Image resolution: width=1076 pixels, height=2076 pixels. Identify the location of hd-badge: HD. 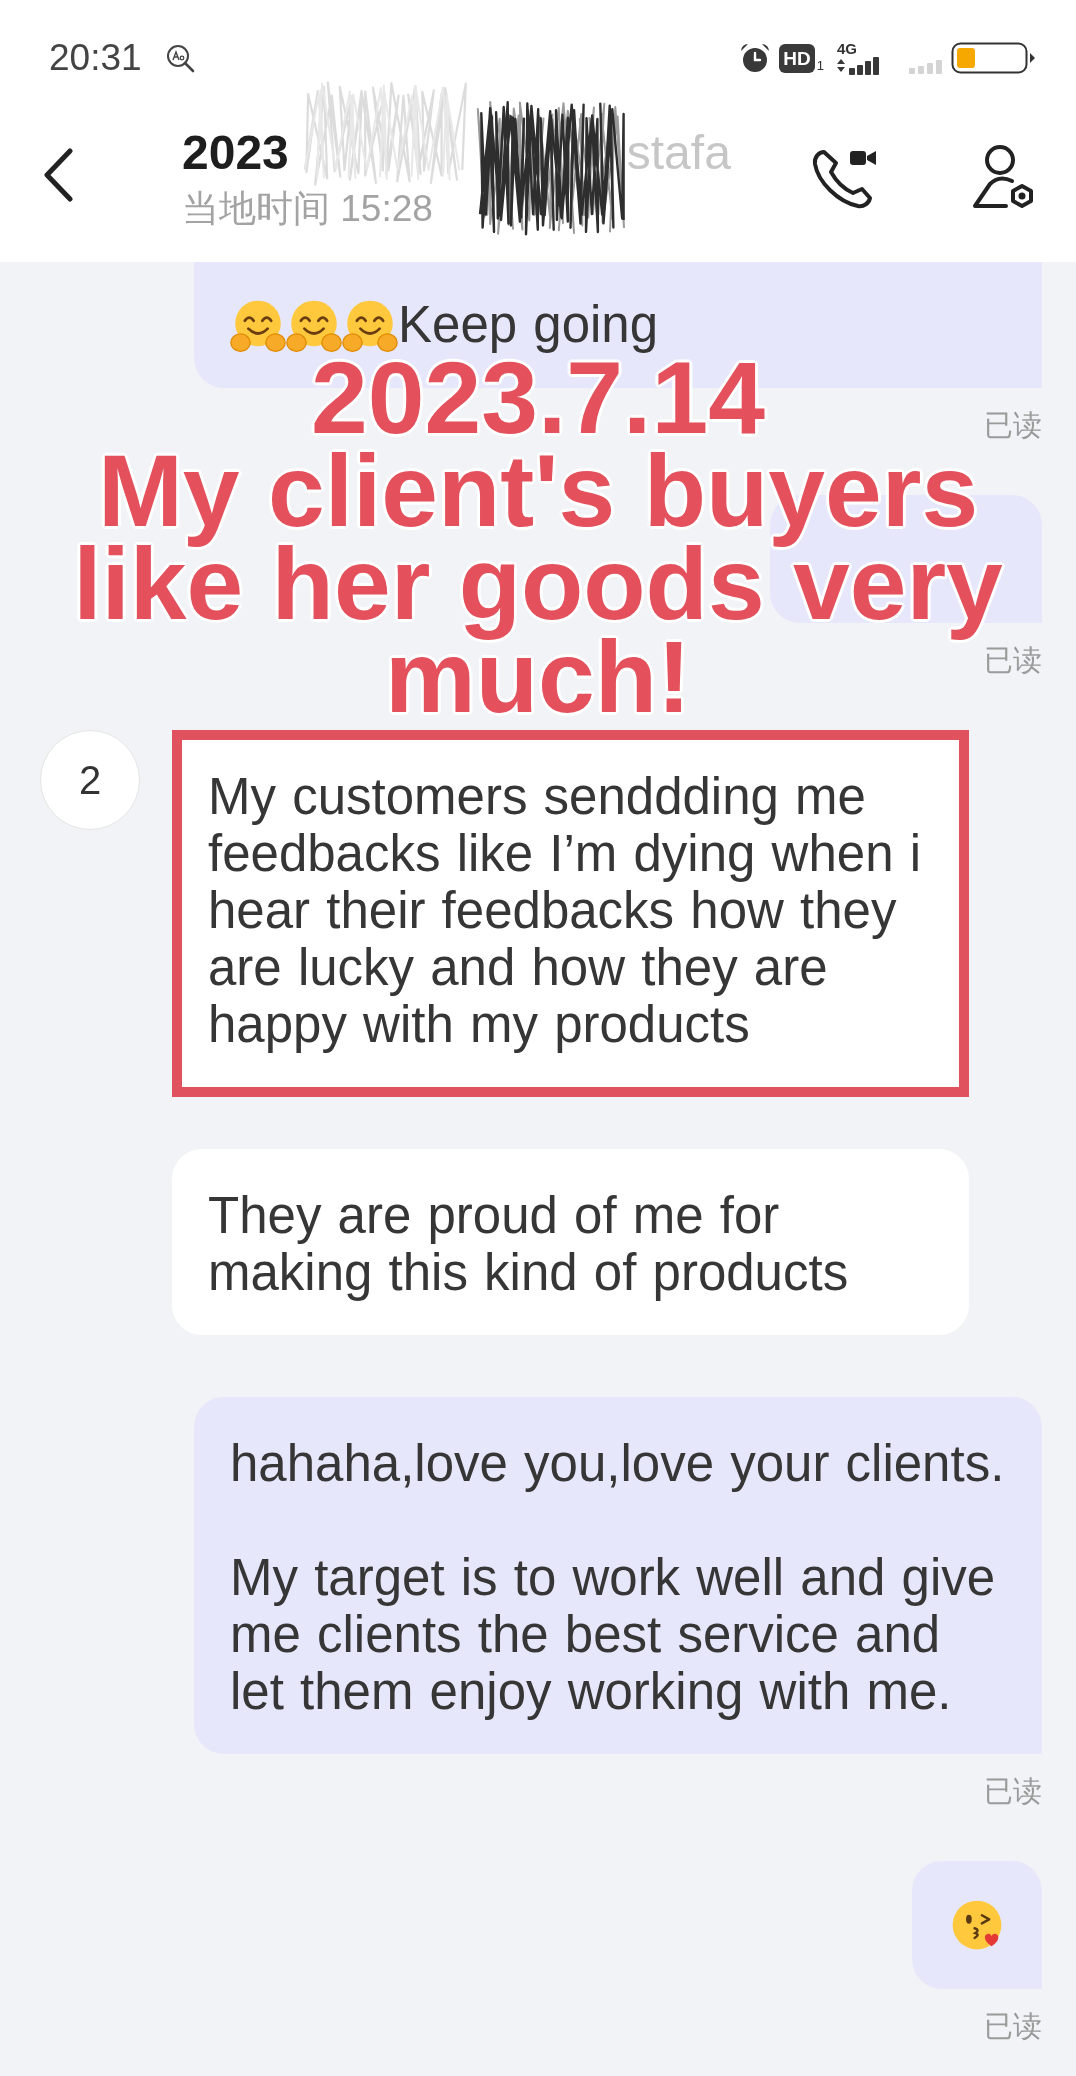
(797, 58).